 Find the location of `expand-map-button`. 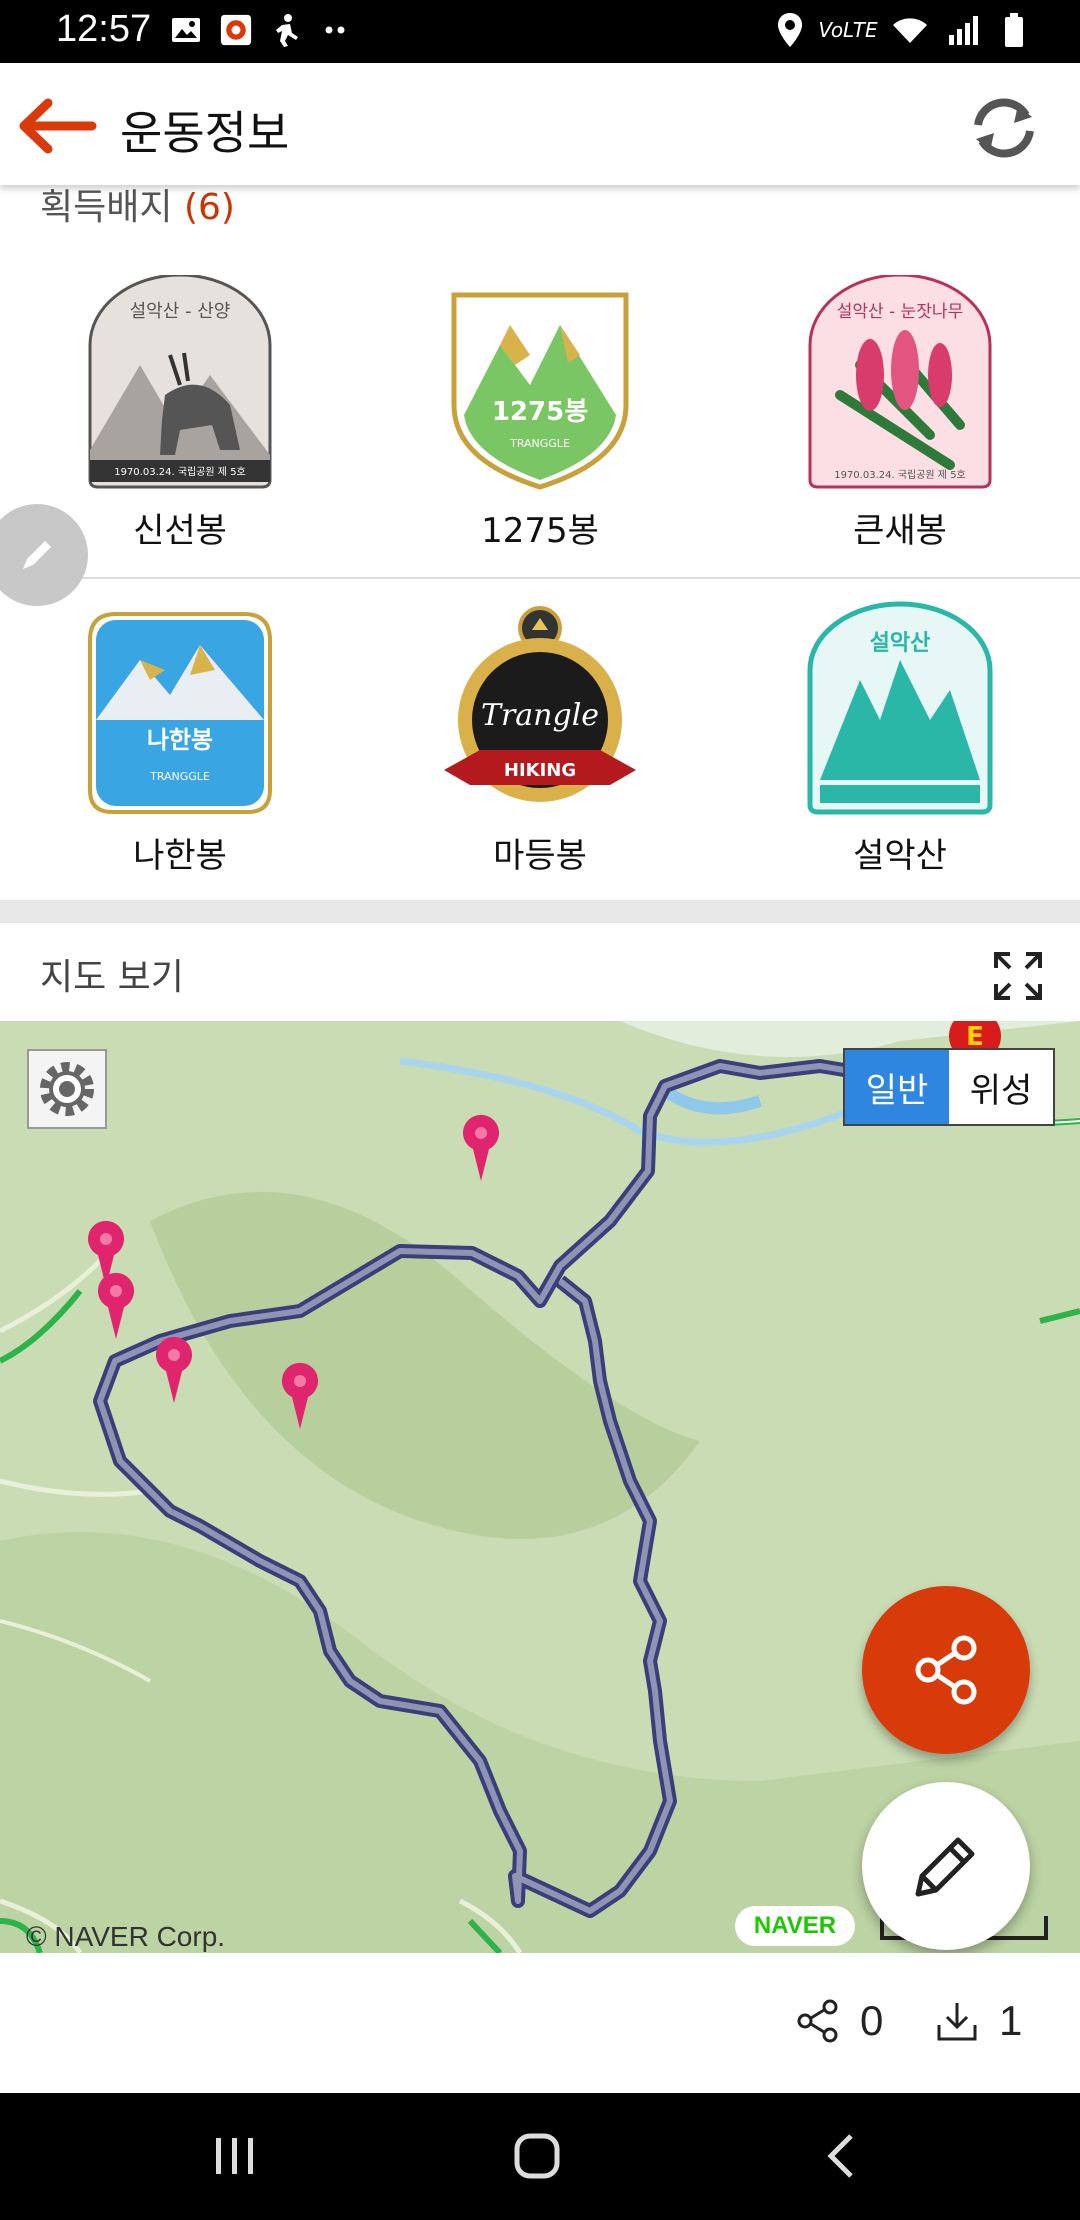

expand-map-button is located at coordinates (1018, 976).